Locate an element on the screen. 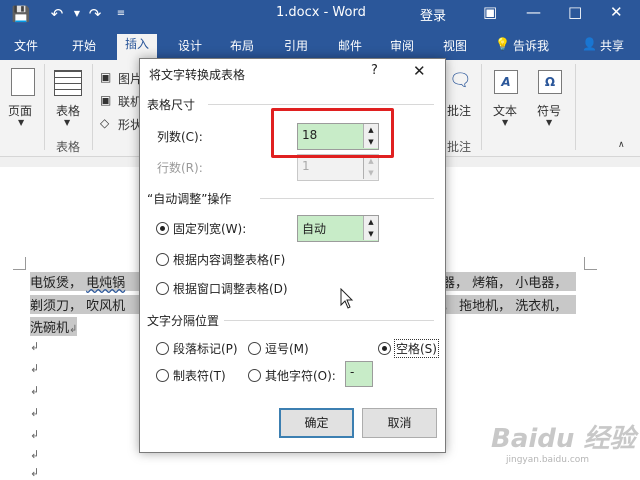  pages-label: 页面 is located at coordinates (20, 110).